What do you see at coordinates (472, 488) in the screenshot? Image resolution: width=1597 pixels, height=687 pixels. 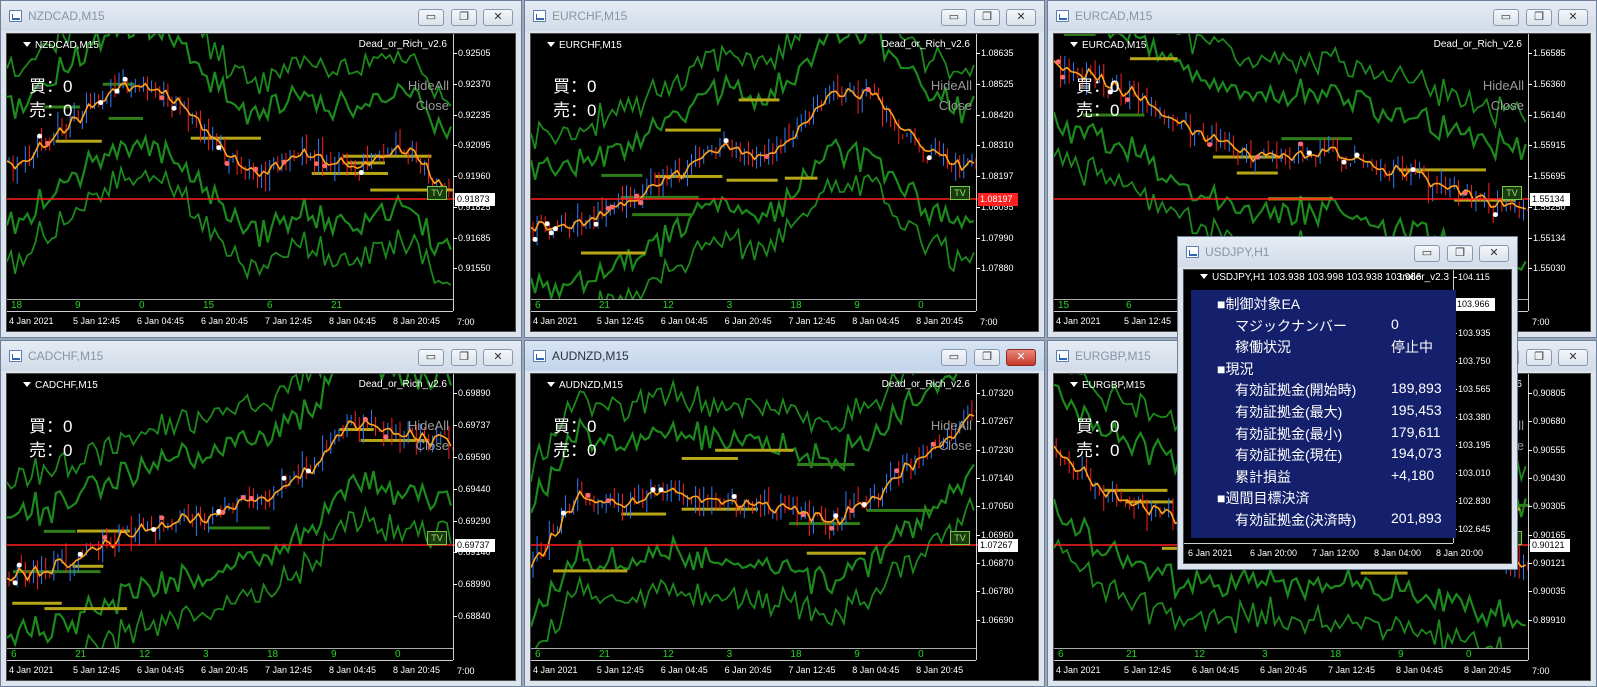 I see `price-tick: 0.69440` at bounding box center [472, 488].